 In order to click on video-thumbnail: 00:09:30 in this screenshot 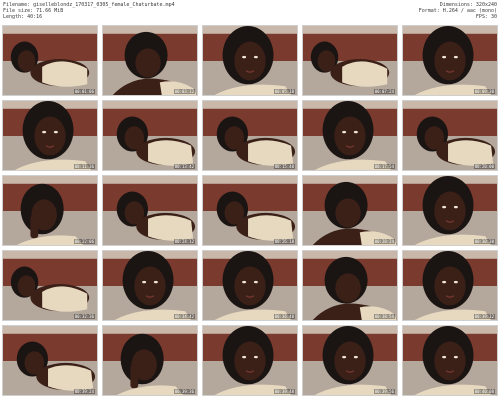, I will do `click(450, 60)`.